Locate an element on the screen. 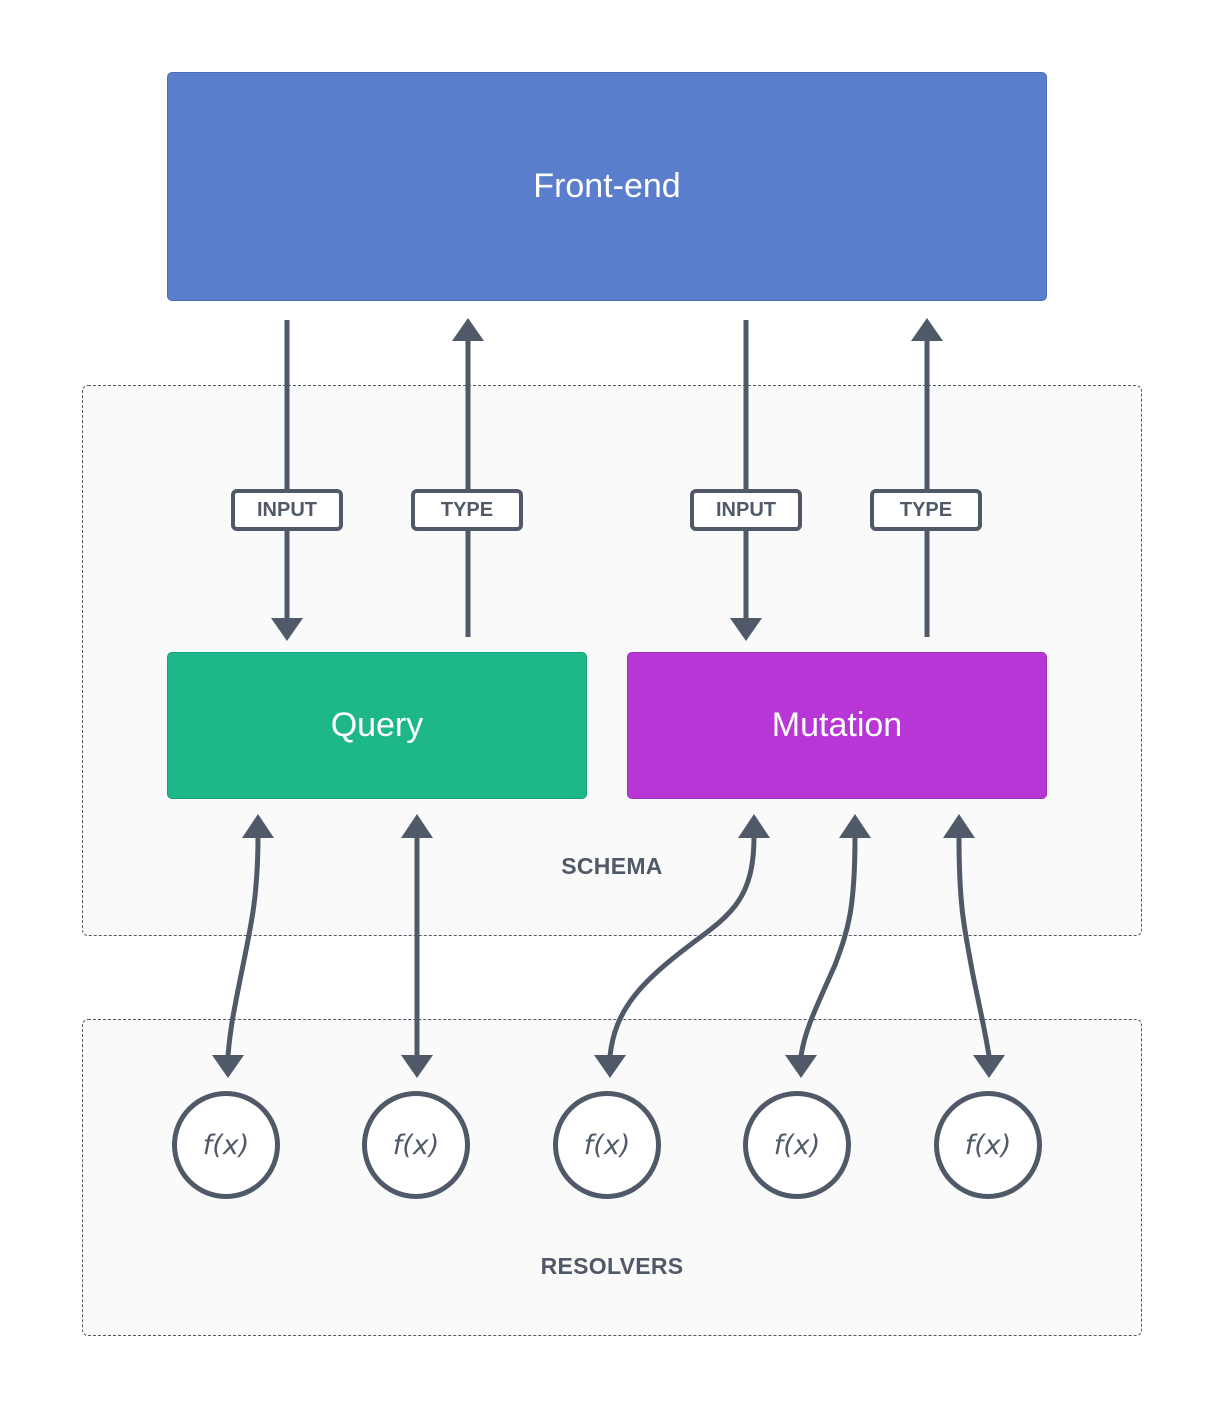 The image size is (1223, 1411). mutation-input-tag: INPUT is located at coordinates (746, 510).